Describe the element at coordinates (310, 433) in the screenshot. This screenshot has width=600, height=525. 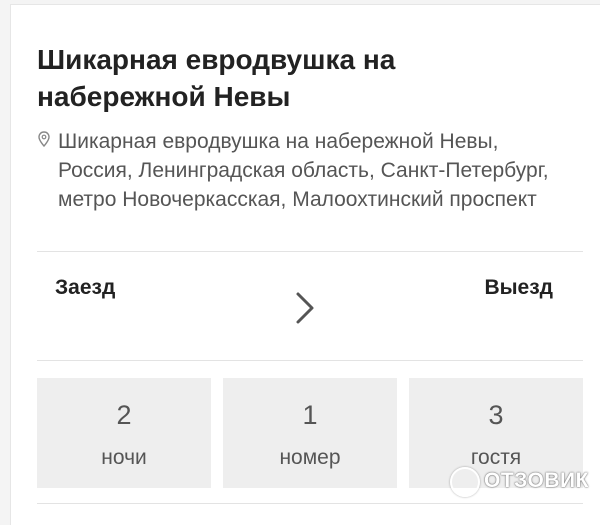
I see `rooms-counter: 1 номер` at that location.